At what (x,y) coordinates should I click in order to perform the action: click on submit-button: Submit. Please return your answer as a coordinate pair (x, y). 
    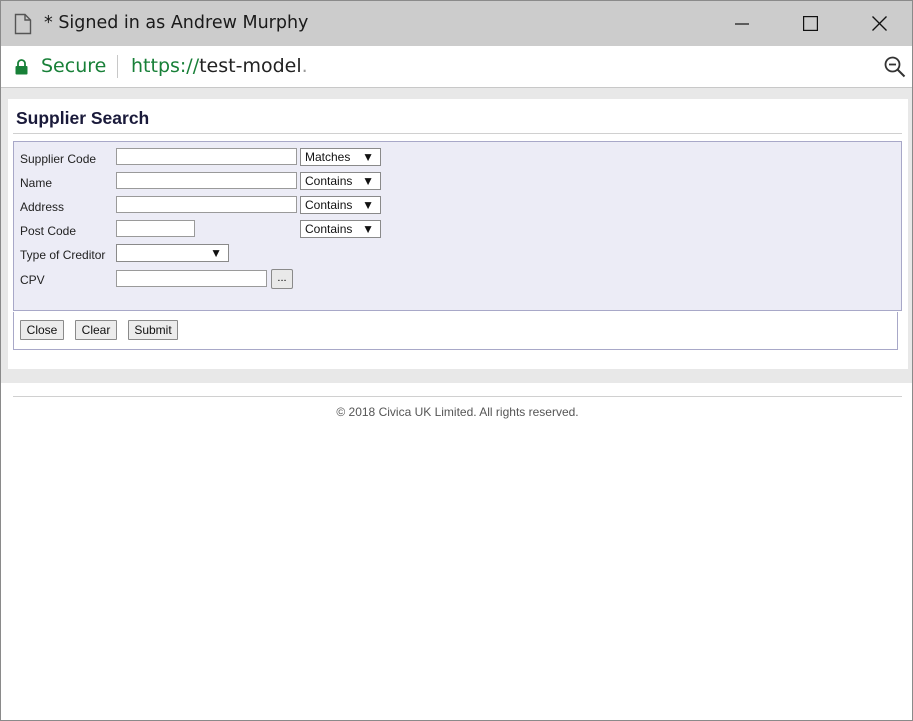
    Looking at the image, I should click on (153, 330).